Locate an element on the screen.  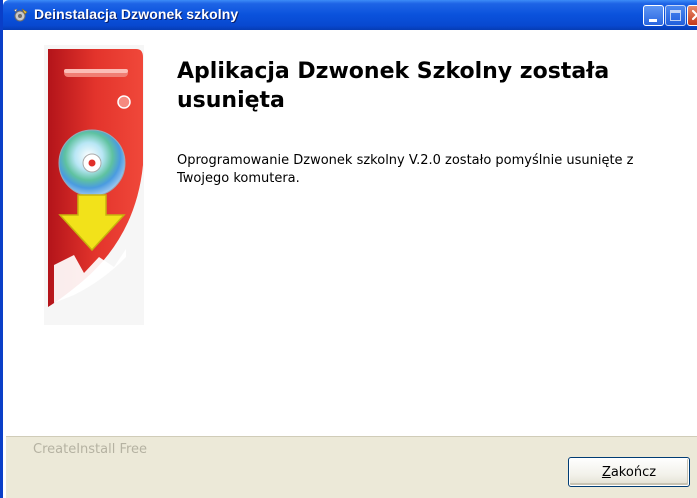
finish-accelerator: Z is located at coordinates (606, 472).